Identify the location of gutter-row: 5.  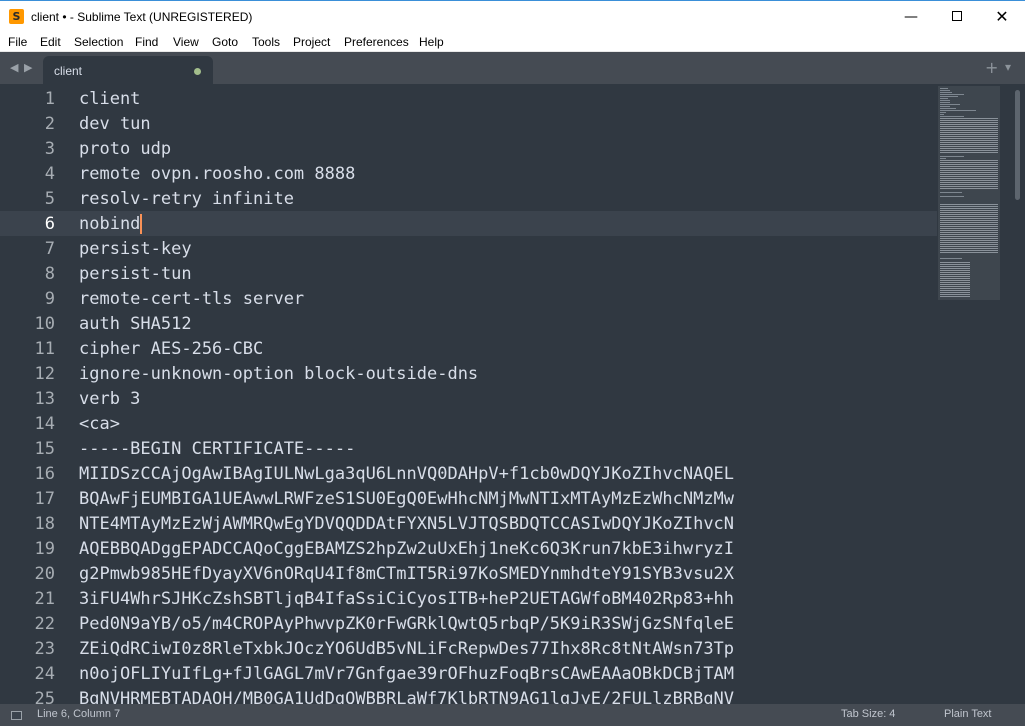
(36, 198).